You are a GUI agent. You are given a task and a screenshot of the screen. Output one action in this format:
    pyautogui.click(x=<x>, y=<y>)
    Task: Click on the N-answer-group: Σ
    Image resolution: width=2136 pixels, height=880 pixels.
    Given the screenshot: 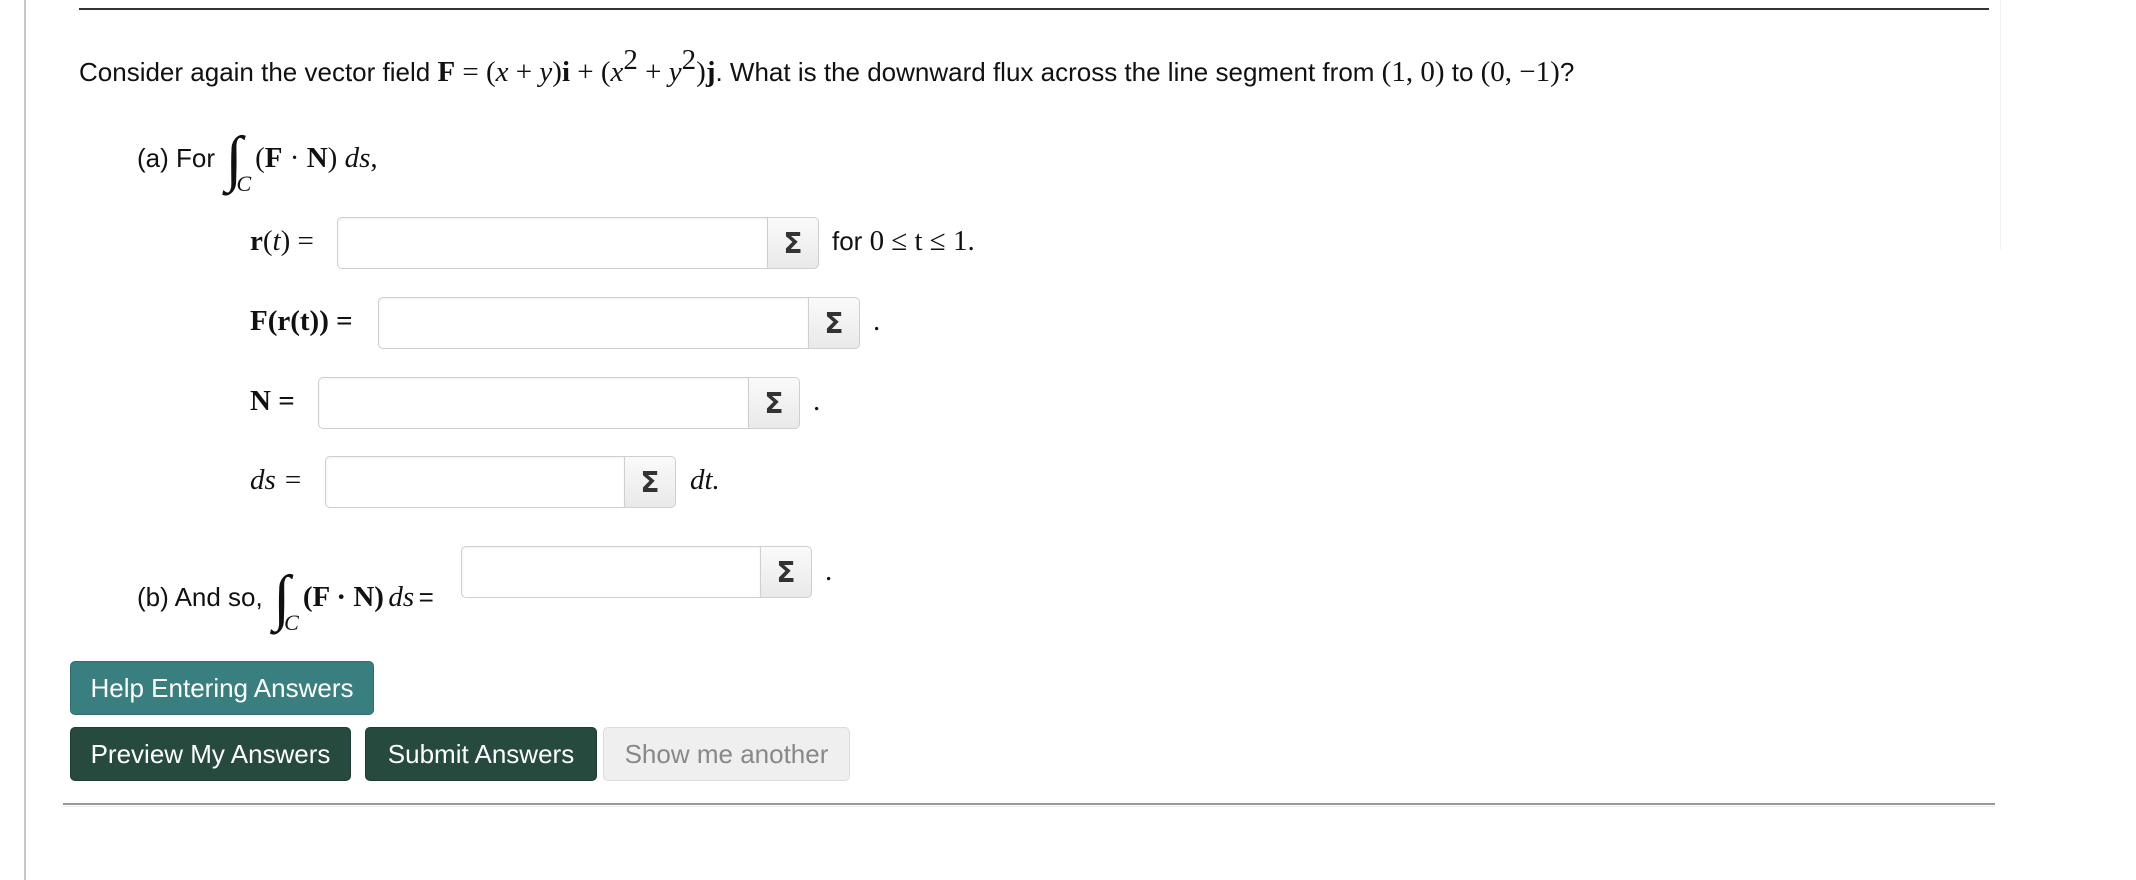 What is the action you would take?
    pyautogui.click(x=559, y=404)
    